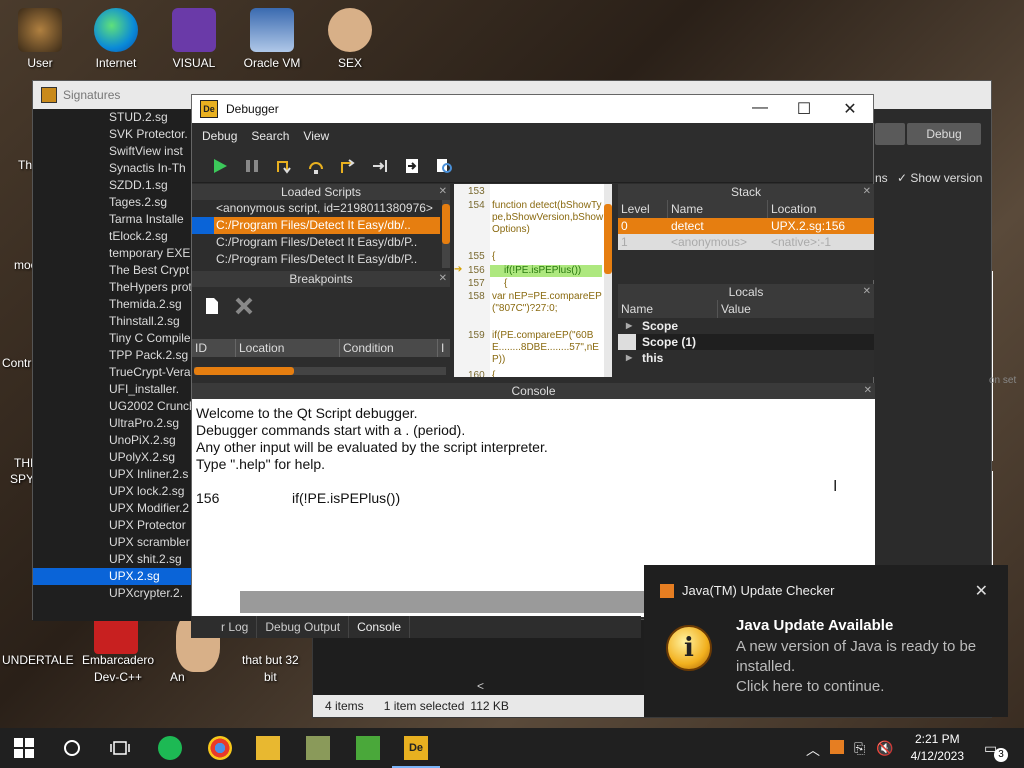  What do you see at coordinates (350, 39) in the screenshot?
I see `desktop-icon-sex: SEX` at bounding box center [350, 39].